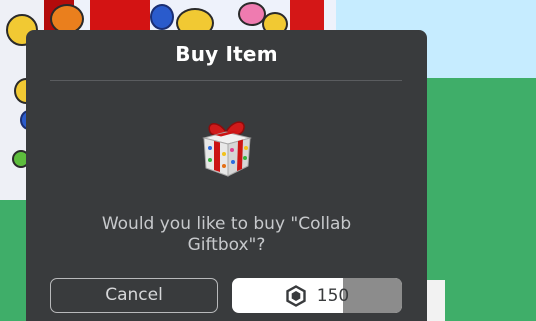 This screenshot has width=536, height=321. Describe the element at coordinates (162, 17) in the screenshot. I see `giftbox-pattern-shape` at that location.